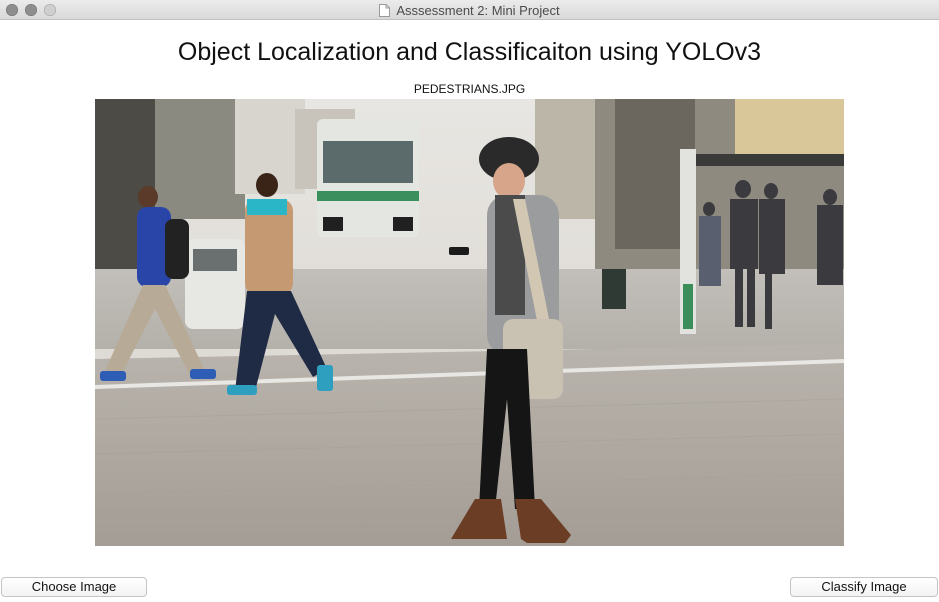 This screenshot has width=939, height=602. Describe the element at coordinates (385, 10) in the screenshot. I see `document-icon` at that location.